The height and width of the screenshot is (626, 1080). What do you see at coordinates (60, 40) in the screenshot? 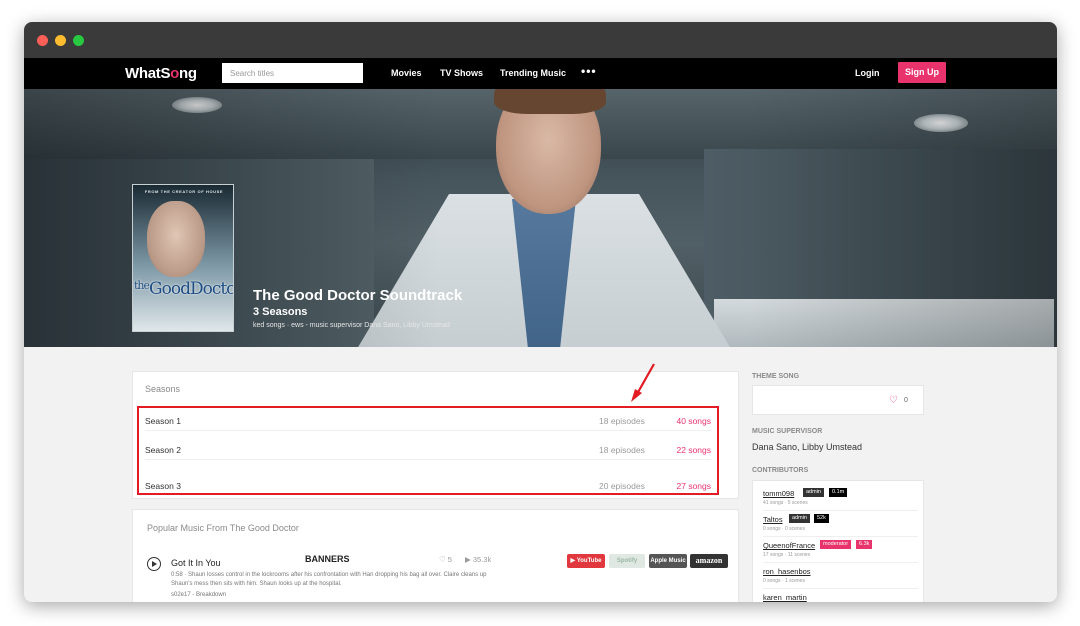
I see `minimize-window-button` at bounding box center [60, 40].